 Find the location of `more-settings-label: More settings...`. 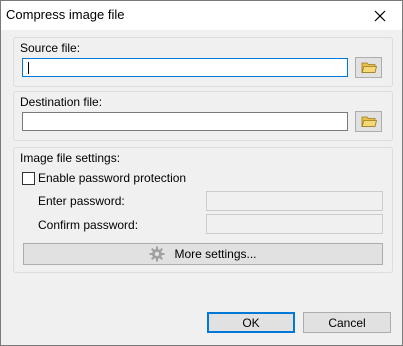

more-settings-label: More settings... is located at coordinates (215, 254).